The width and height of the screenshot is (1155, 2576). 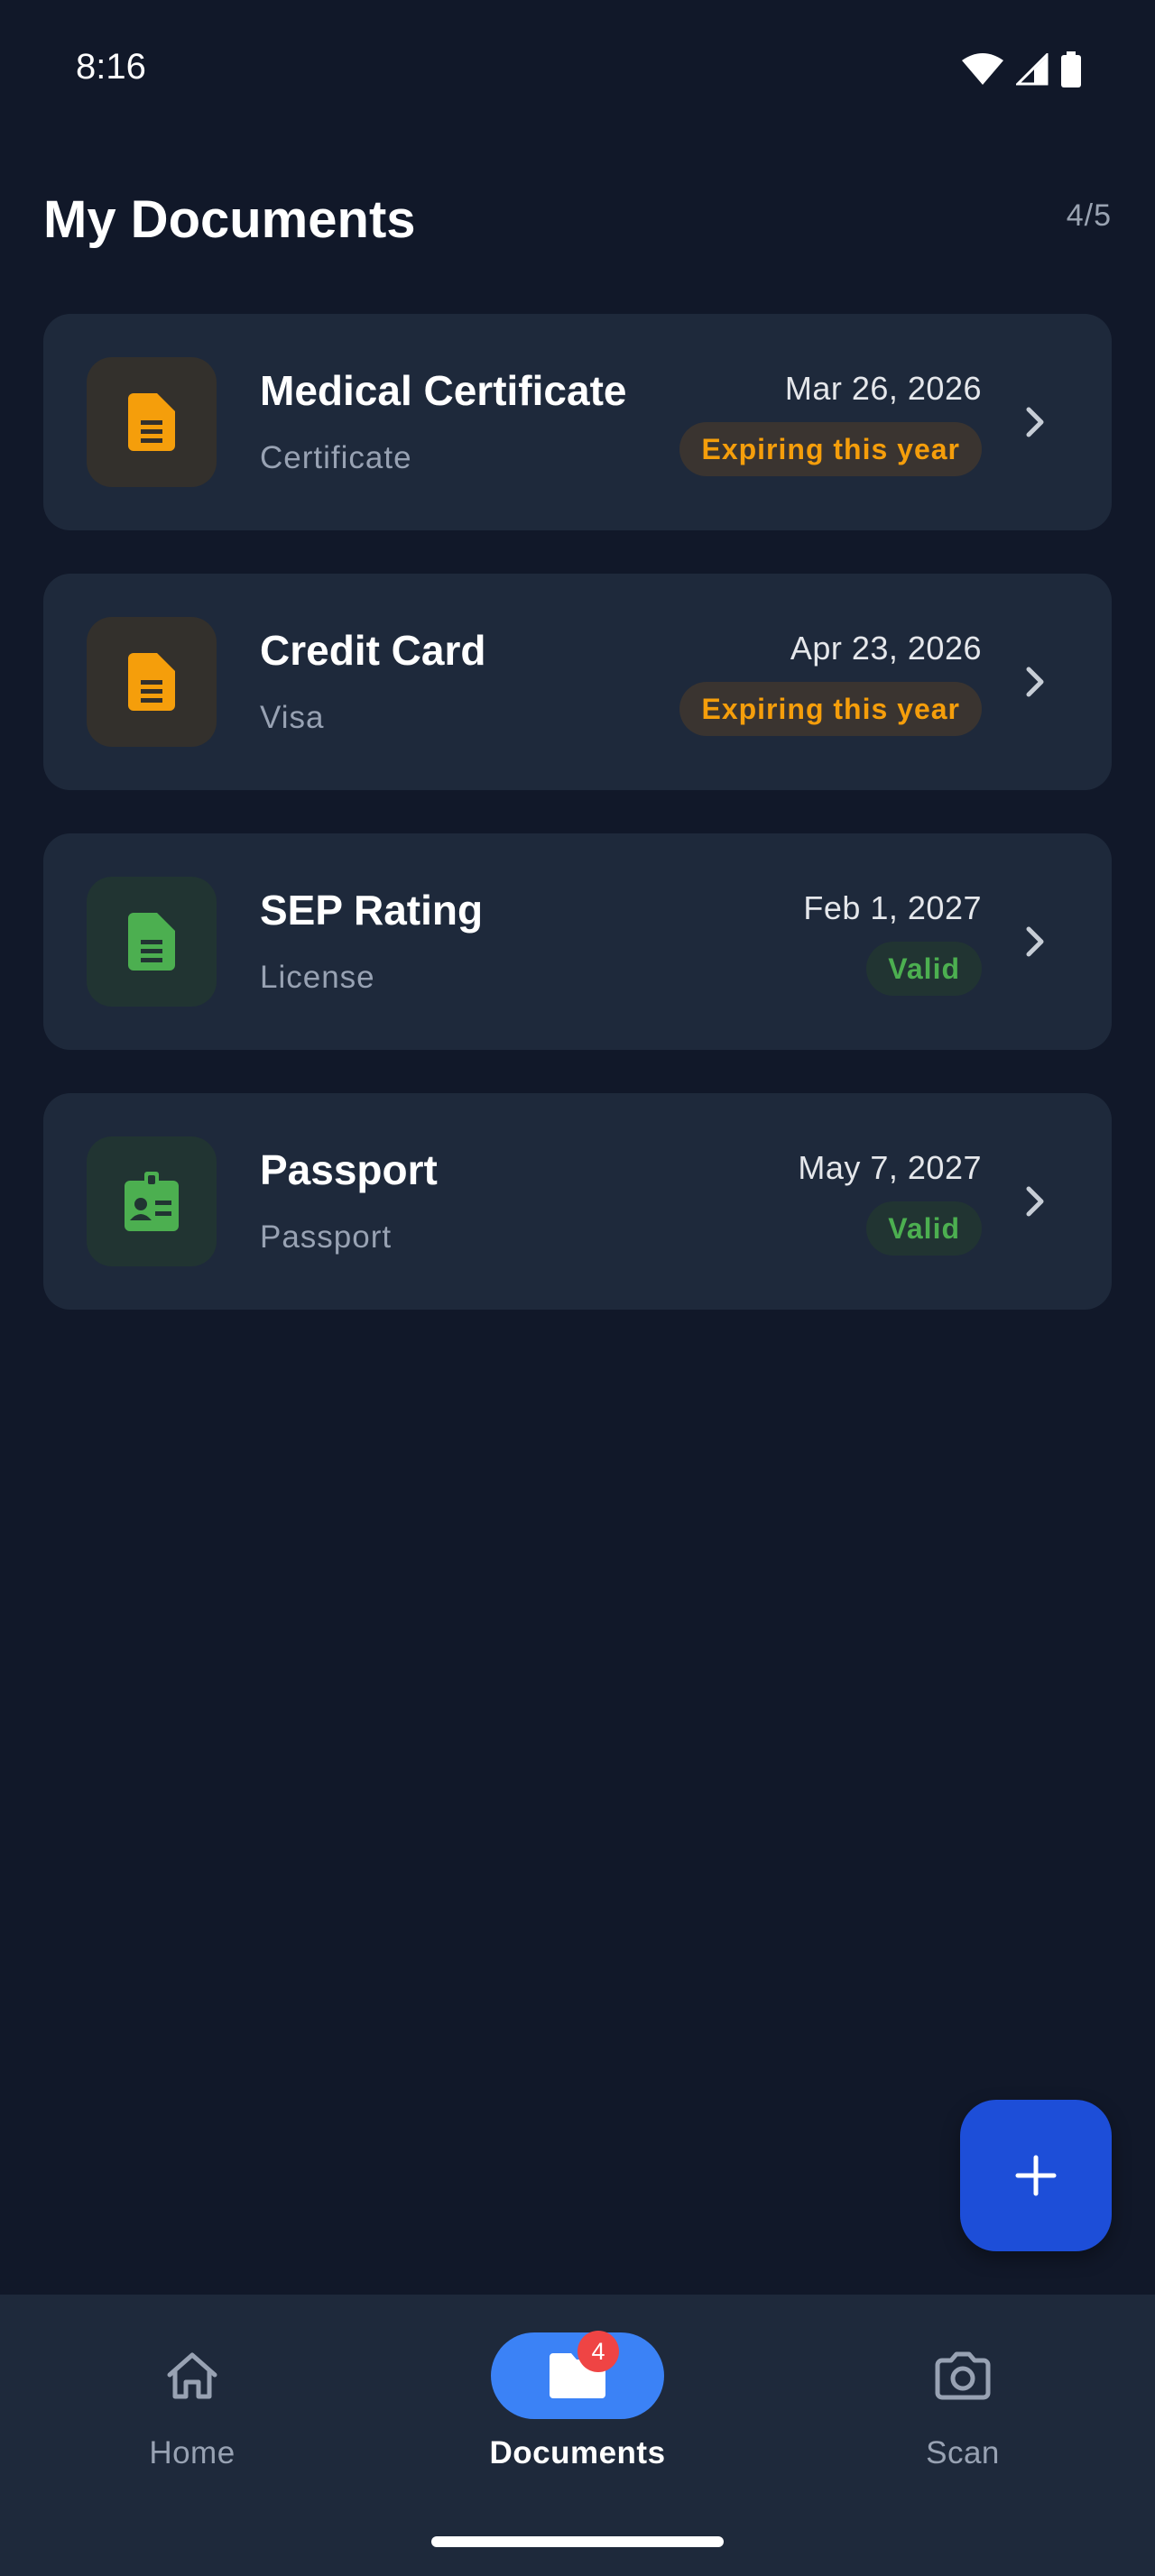 What do you see at coordinates (577, 942) in the screenshot?
I see `document-card: SEP Rating License Feb 1, 2027 Valid` at bounding box center [577, 942].